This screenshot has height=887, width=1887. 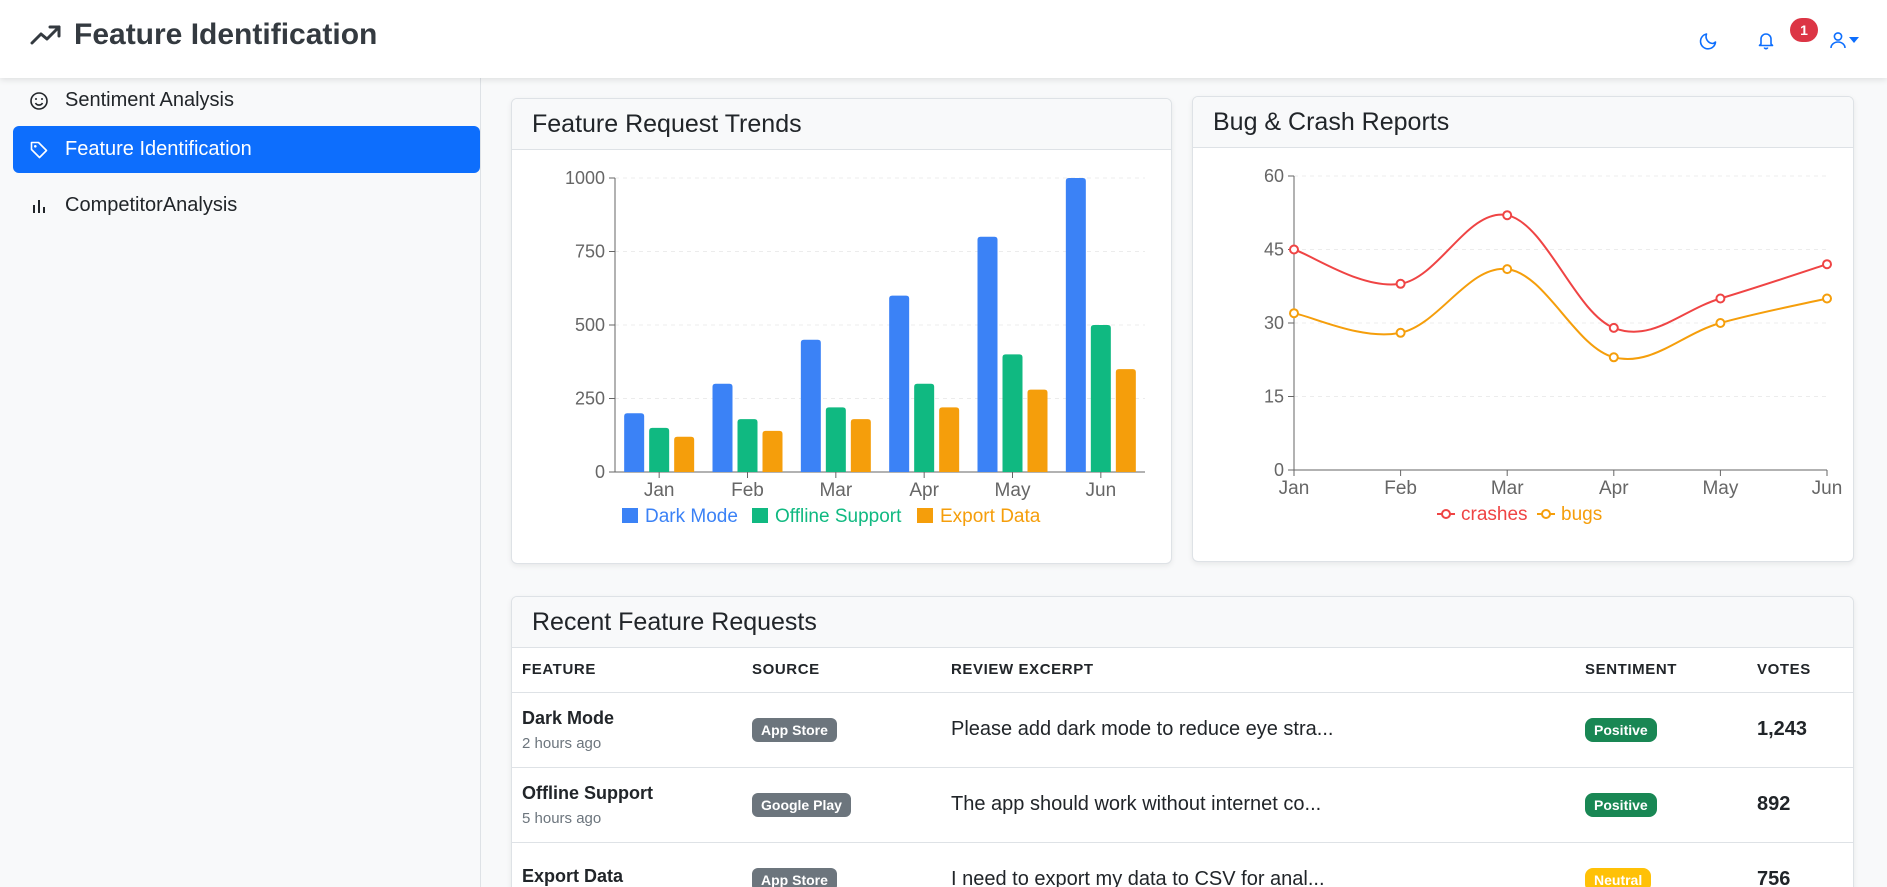 What do you see at coordinates (838, 516) in the screenshot?
I see `legend-label: Offline Support` at bounding box center [838, 516].